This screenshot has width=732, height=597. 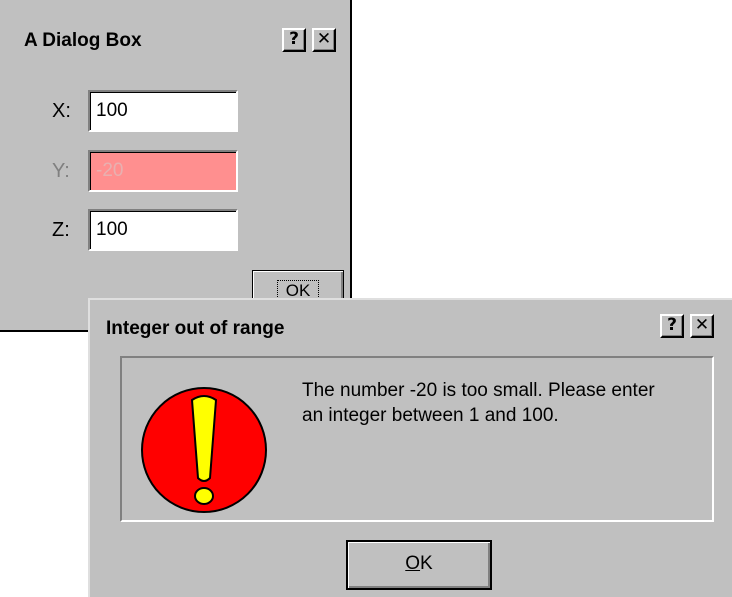 I want to click on error-ok-button: OK, so click(x=419, y=565).